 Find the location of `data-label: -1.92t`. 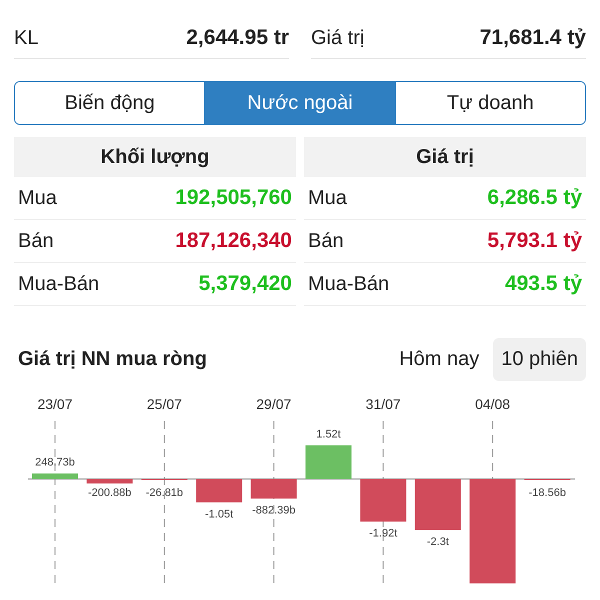

data-label: -1.92t is located at coordinates (383, 534).